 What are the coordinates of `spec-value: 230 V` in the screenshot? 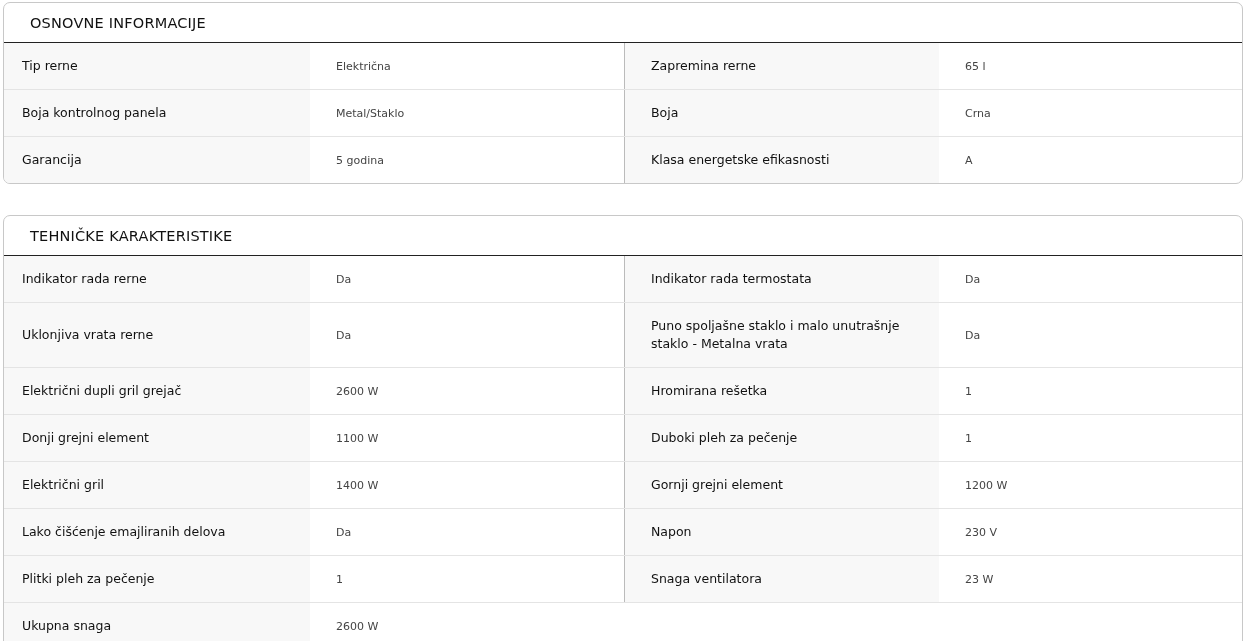 It's located at (981, 532).